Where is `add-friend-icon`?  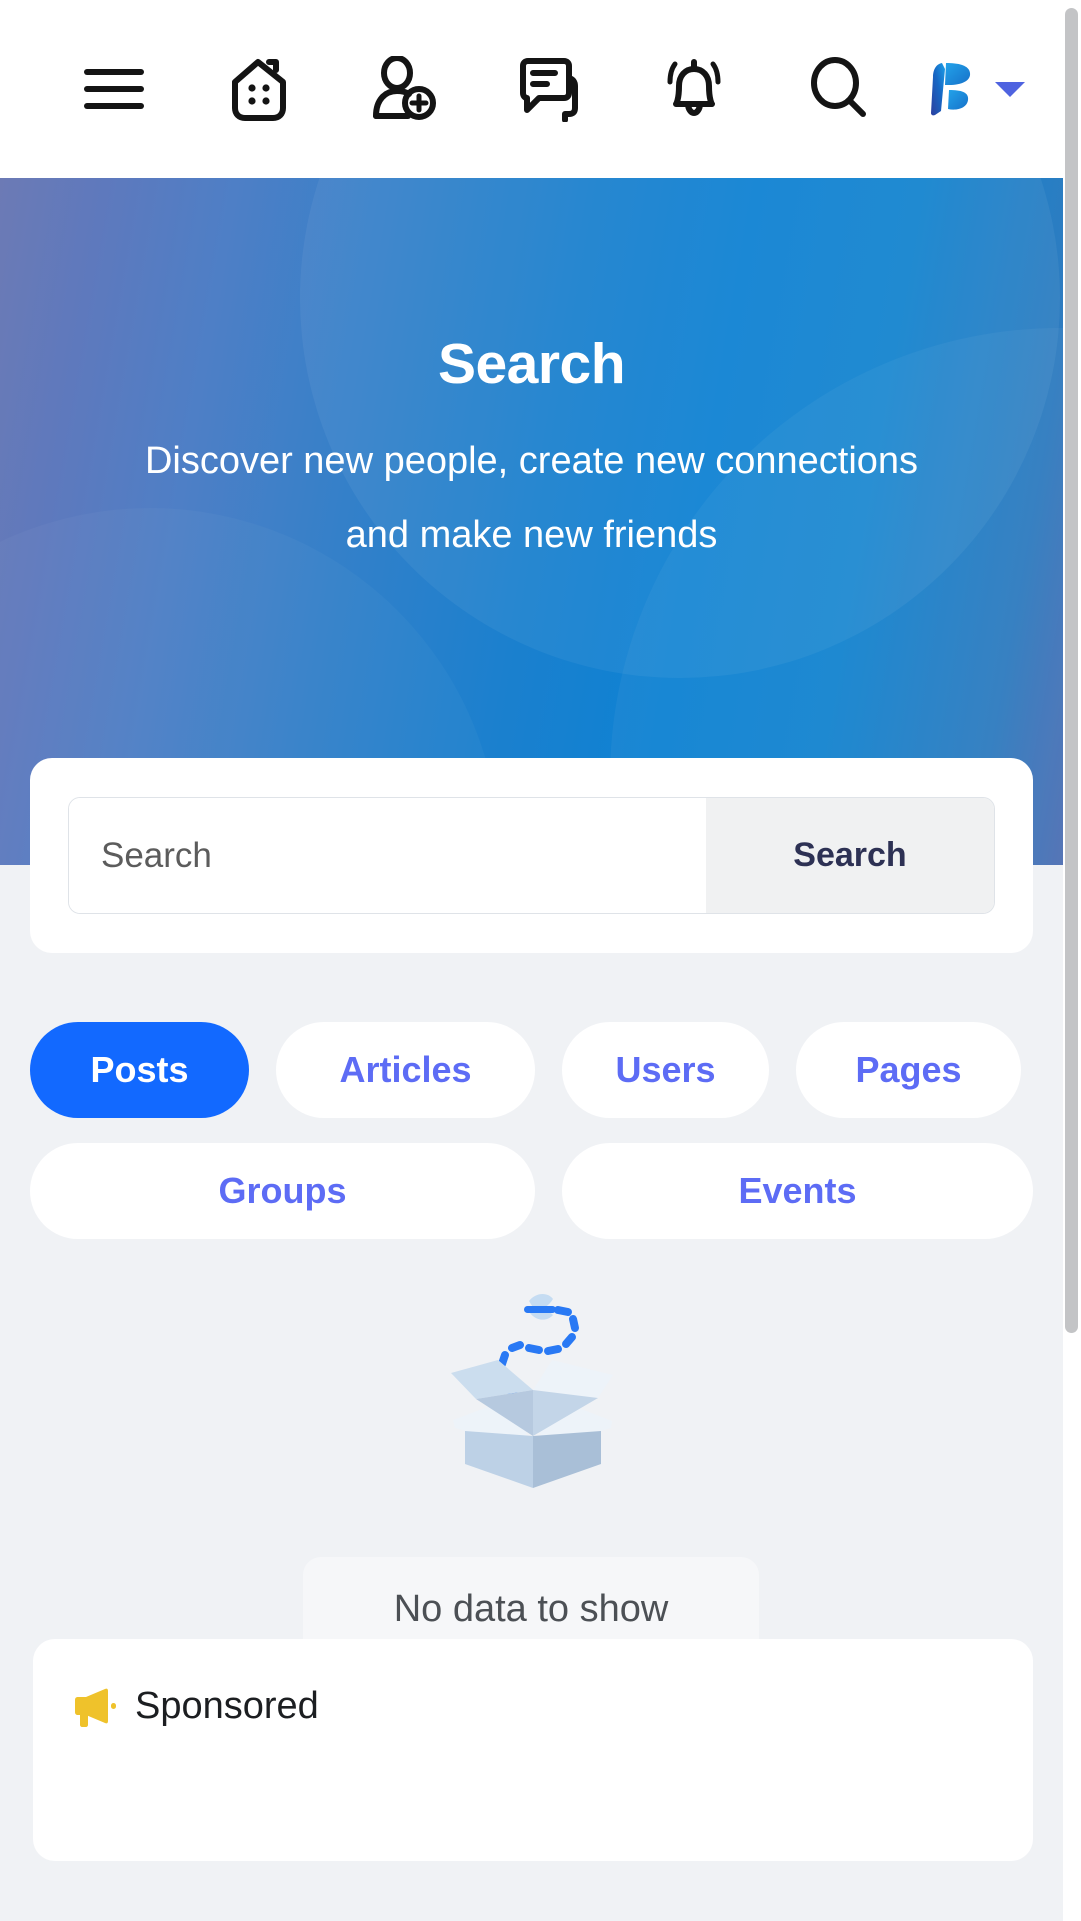 add-friend-icon is located at coordinates (404, 89).